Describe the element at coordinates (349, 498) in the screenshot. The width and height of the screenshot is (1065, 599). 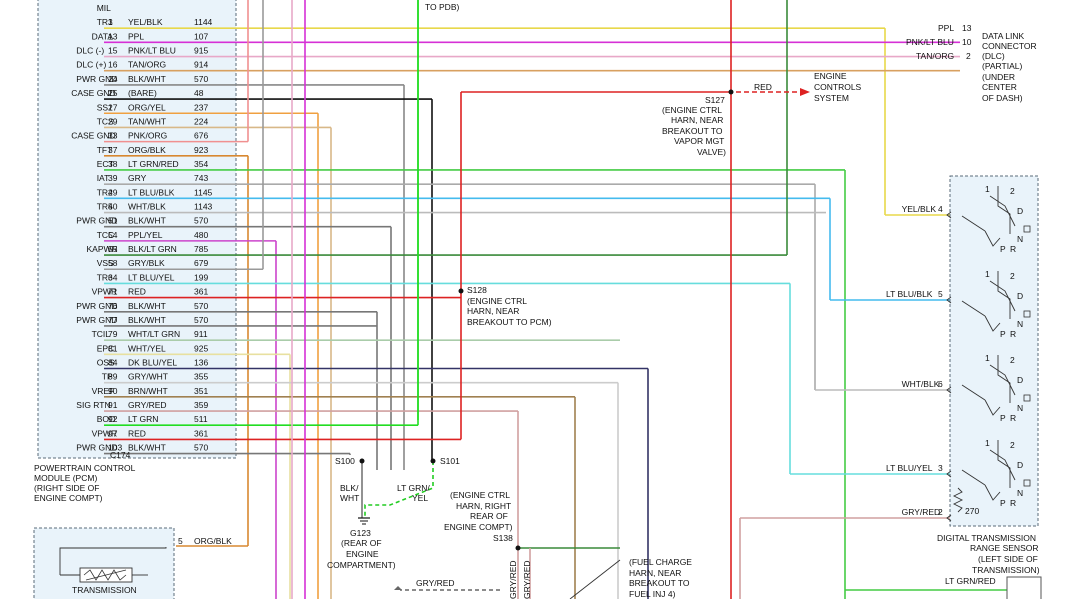
I see `ground-wire-left-2: WHT` at that location.